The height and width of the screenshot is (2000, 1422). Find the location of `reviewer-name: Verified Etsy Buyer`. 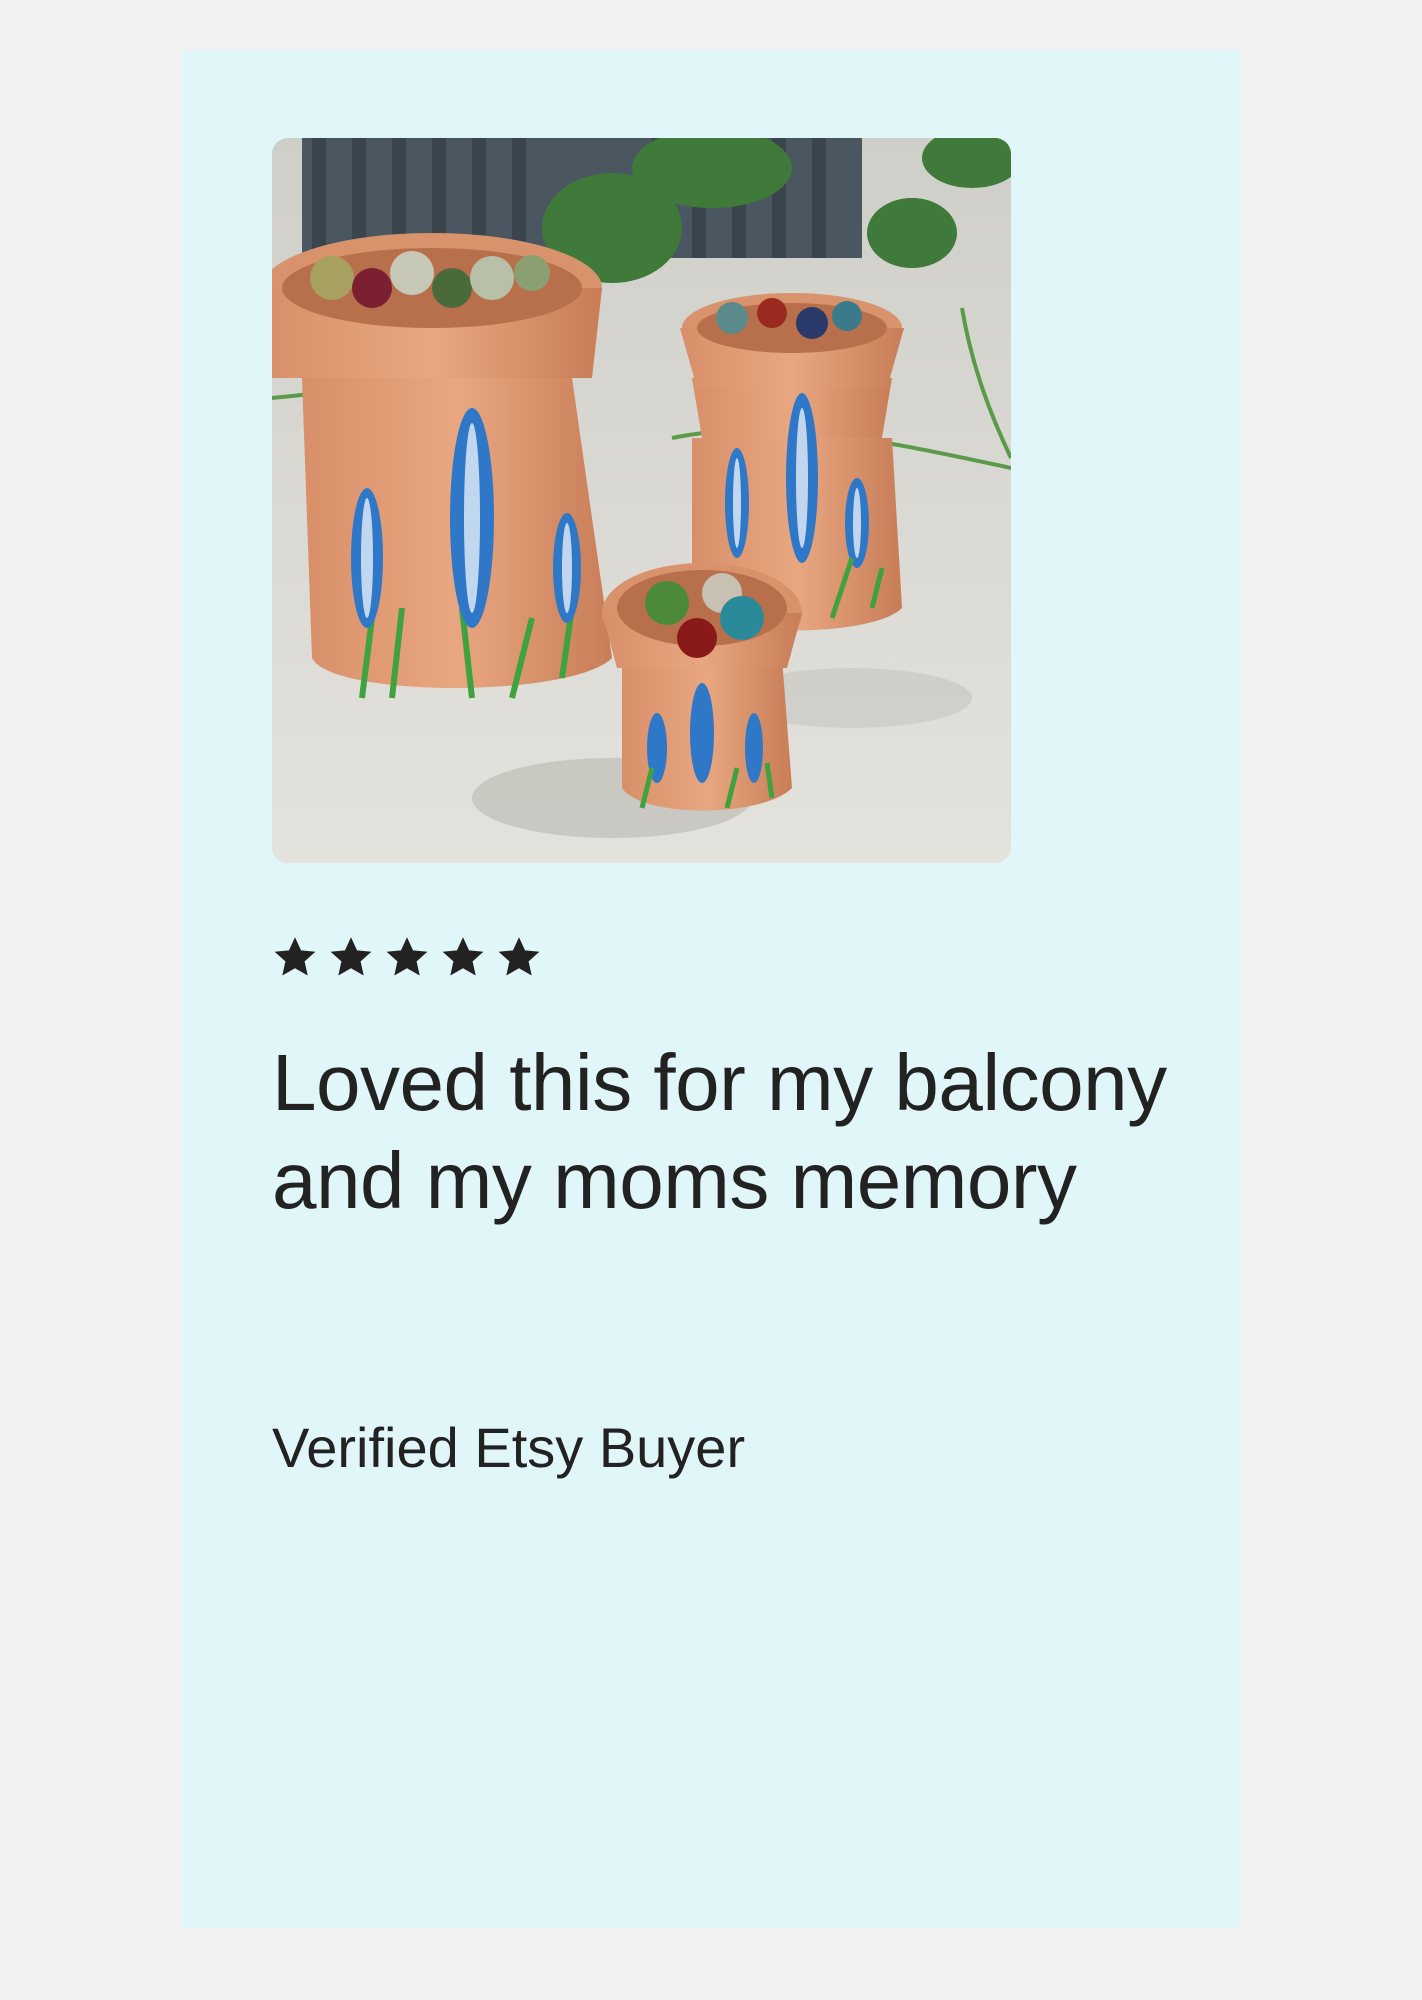

reviewer-name: Verified Etsy Buyer is located at coordinates (509, 1447).